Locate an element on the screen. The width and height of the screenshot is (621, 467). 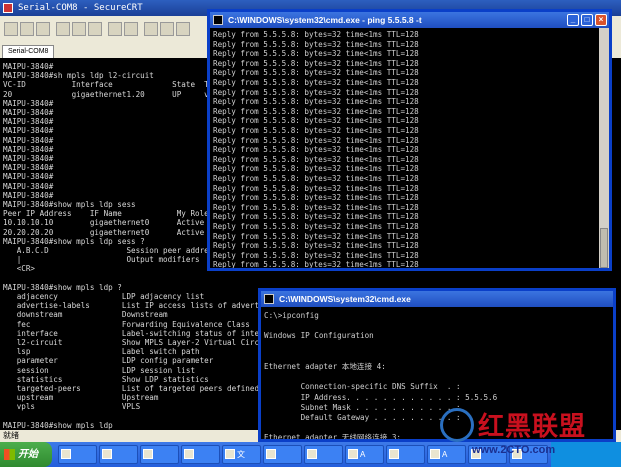
ipconfig-line: Ethernet adapter 无线网络连接 3: is located at coordinates (332, 436).